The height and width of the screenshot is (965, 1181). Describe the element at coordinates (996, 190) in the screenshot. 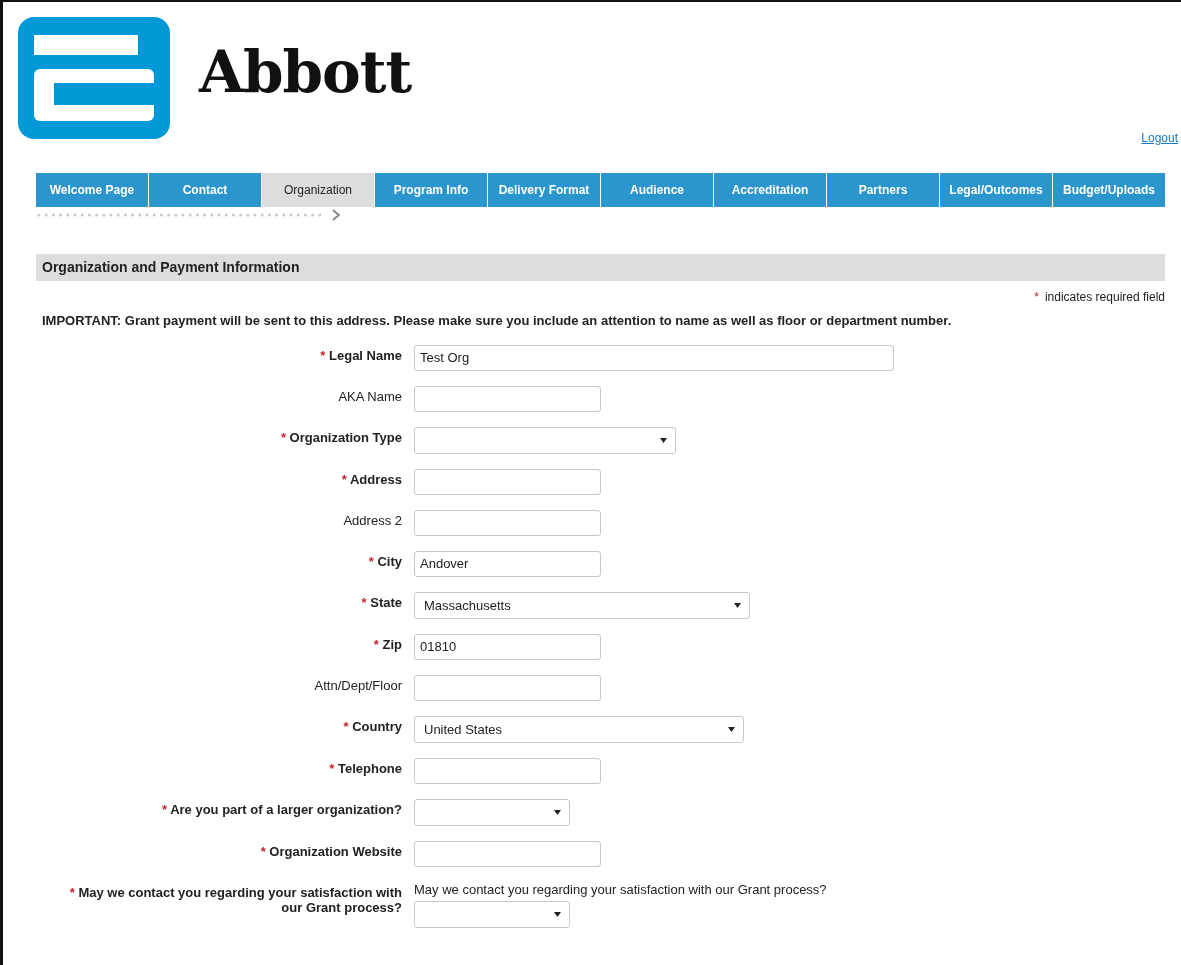

I see `tab: Legal/Outcomes` at that location.